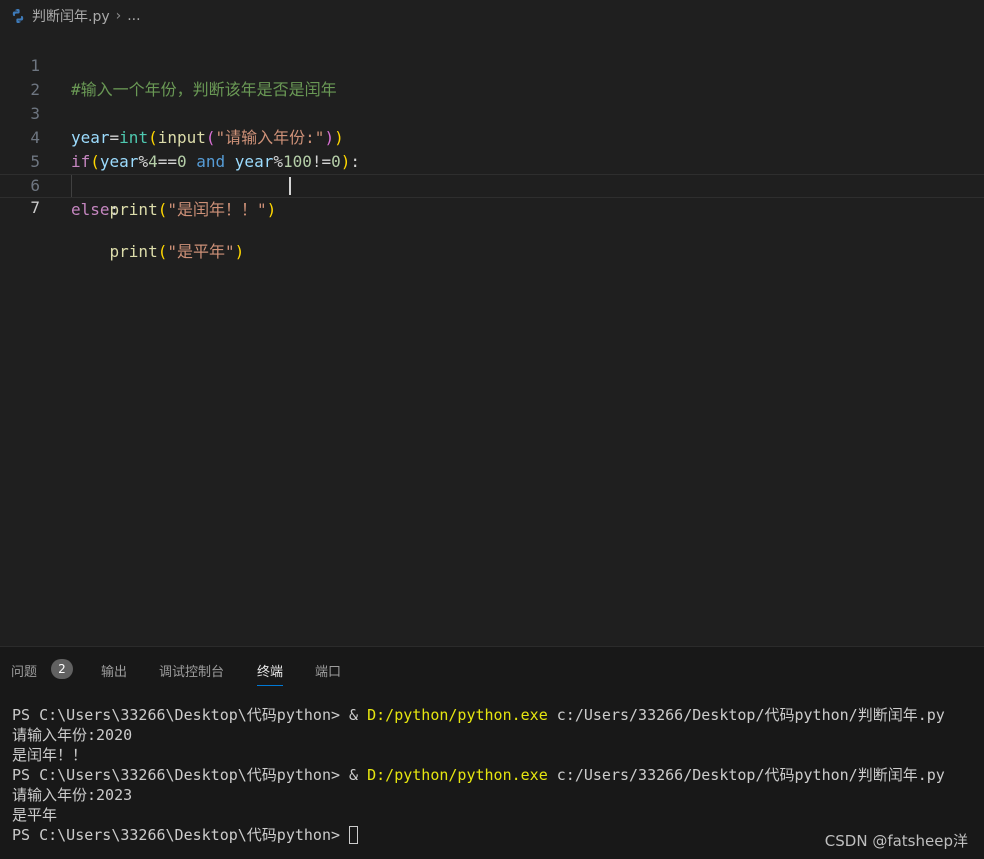 The width and height of the screenshot is (984, 859). Describe the element at coordinates (492, 136) in the screenshot. I see `code-line: 4 if(year%4==0 and year%100!=0):` at that location.